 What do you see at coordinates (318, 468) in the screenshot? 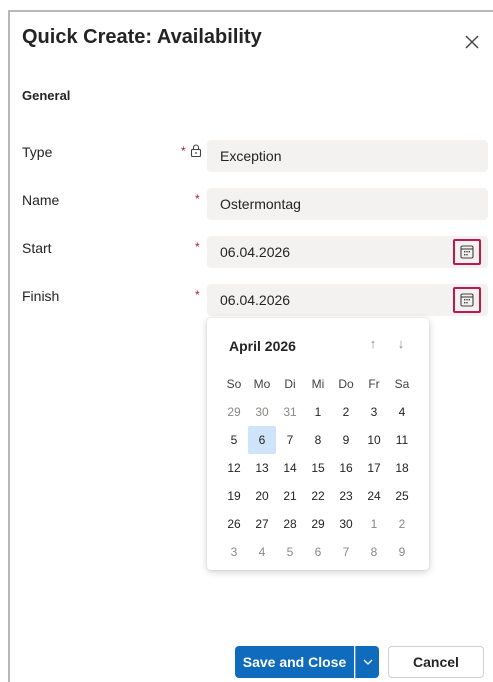
I see `calendar-day: 15` at bounding box center [318, 468].